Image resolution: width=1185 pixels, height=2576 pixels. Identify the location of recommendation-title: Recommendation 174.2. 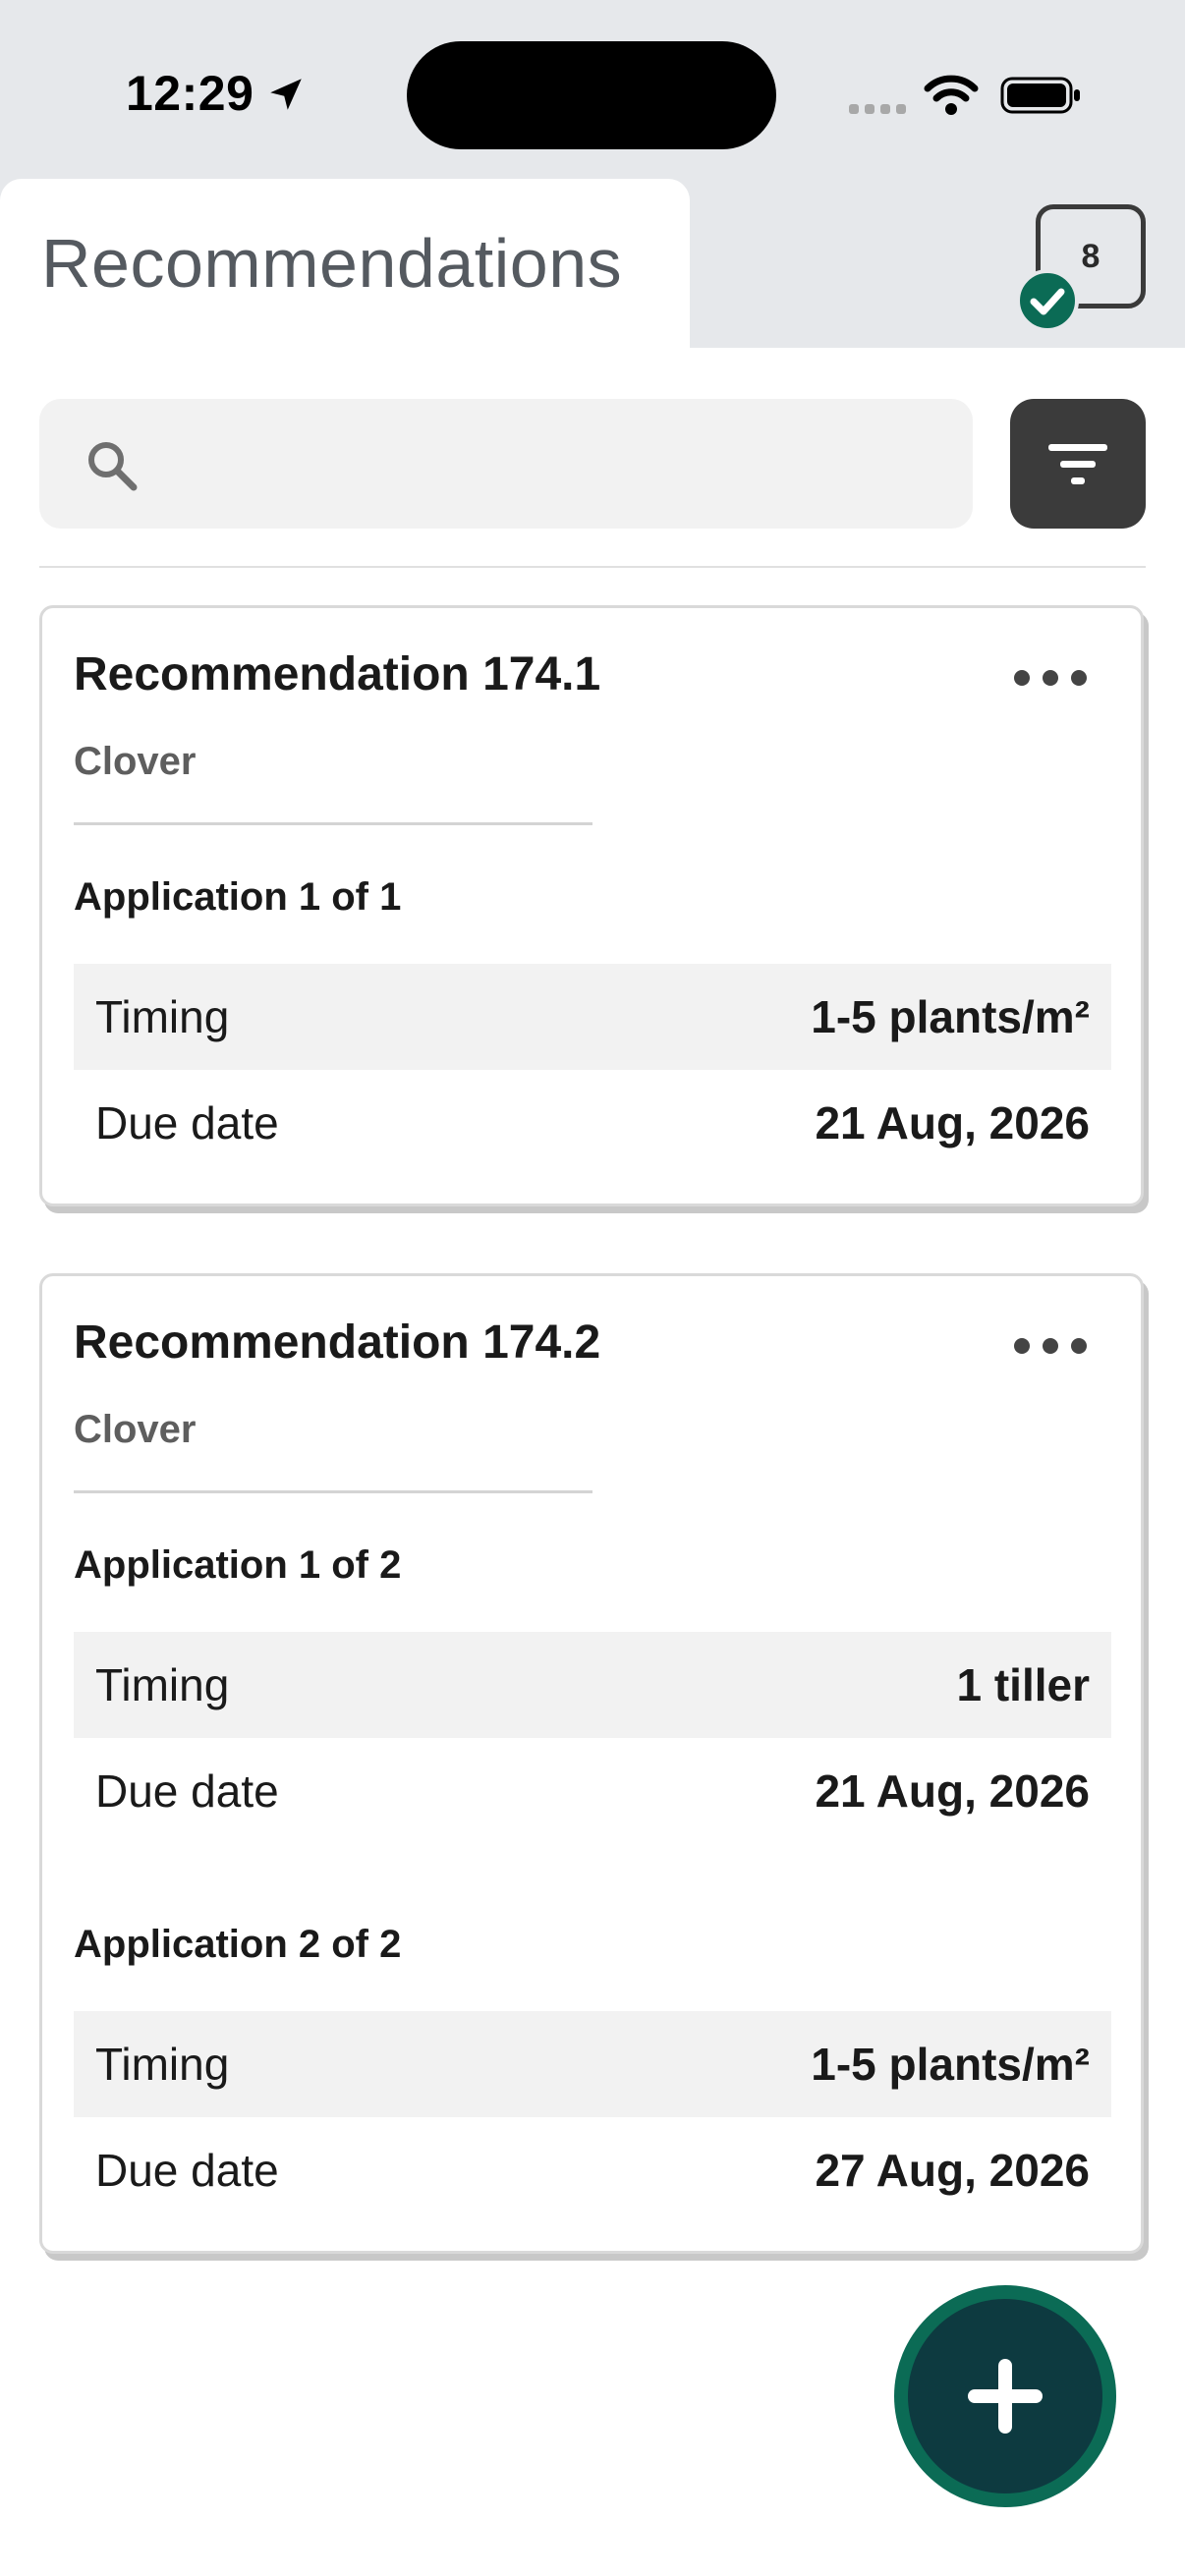
(338, 1342).